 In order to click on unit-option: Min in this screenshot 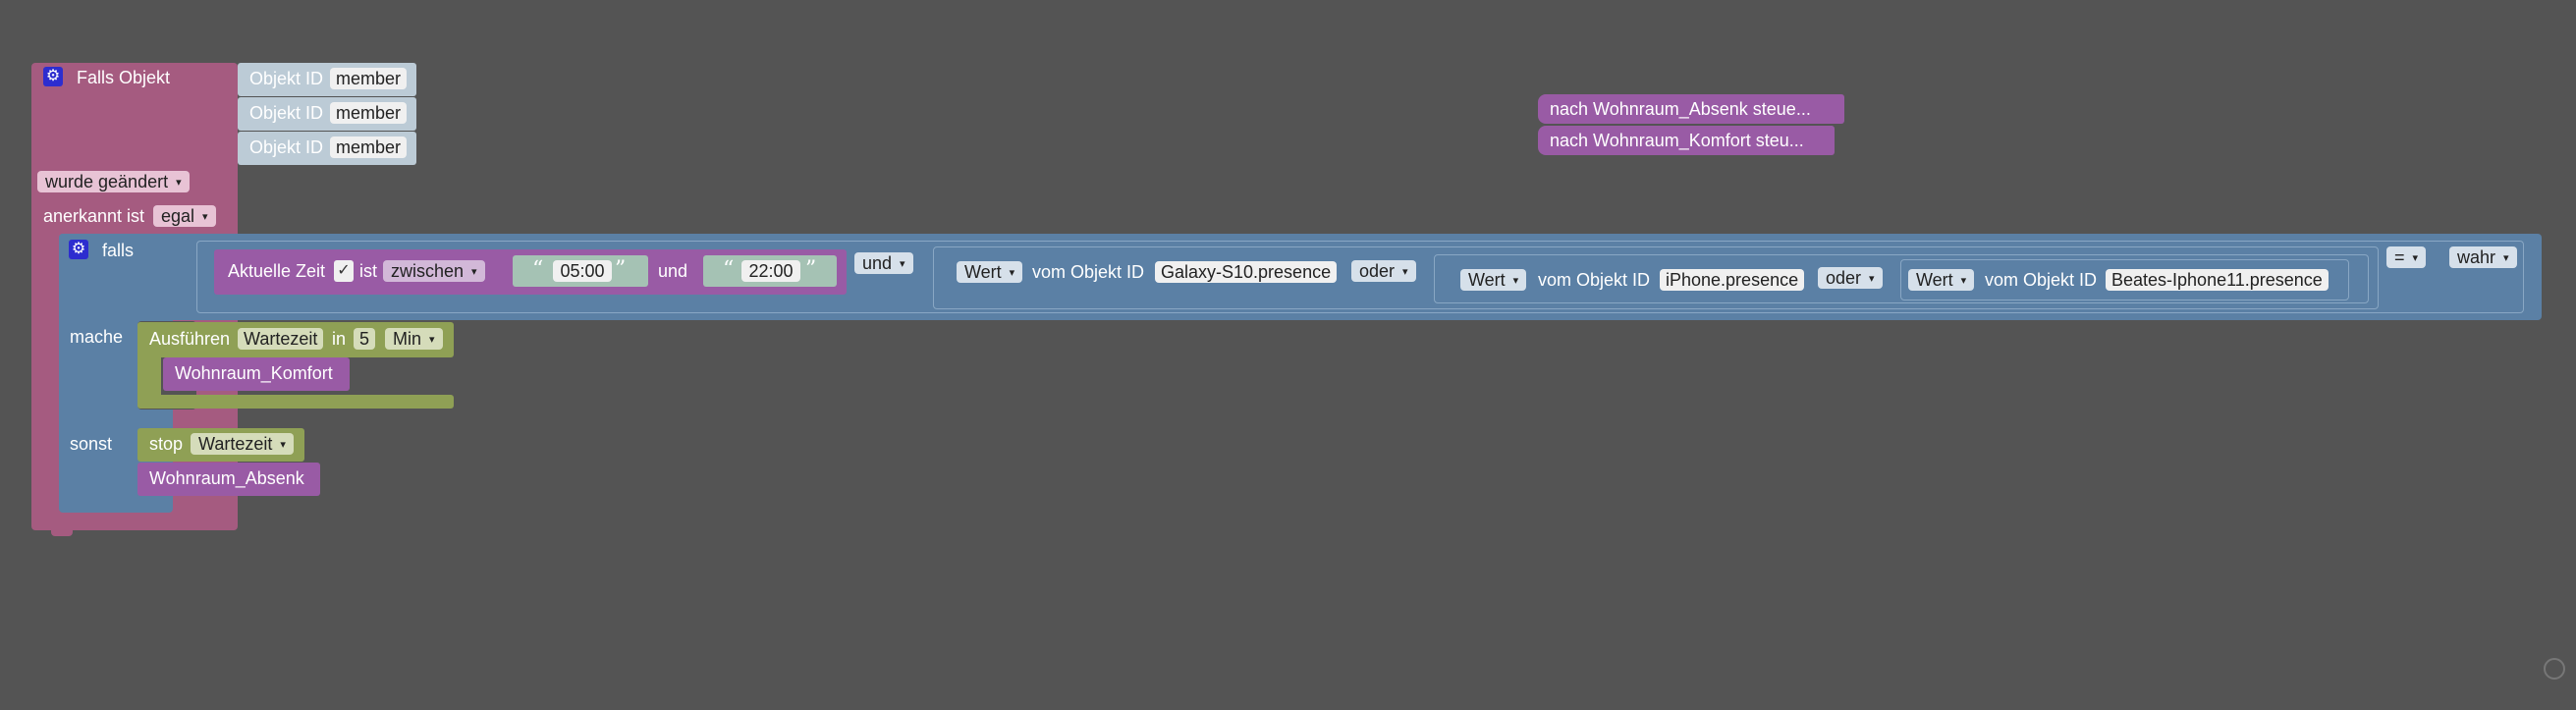, I will do `click(407, 339)`.